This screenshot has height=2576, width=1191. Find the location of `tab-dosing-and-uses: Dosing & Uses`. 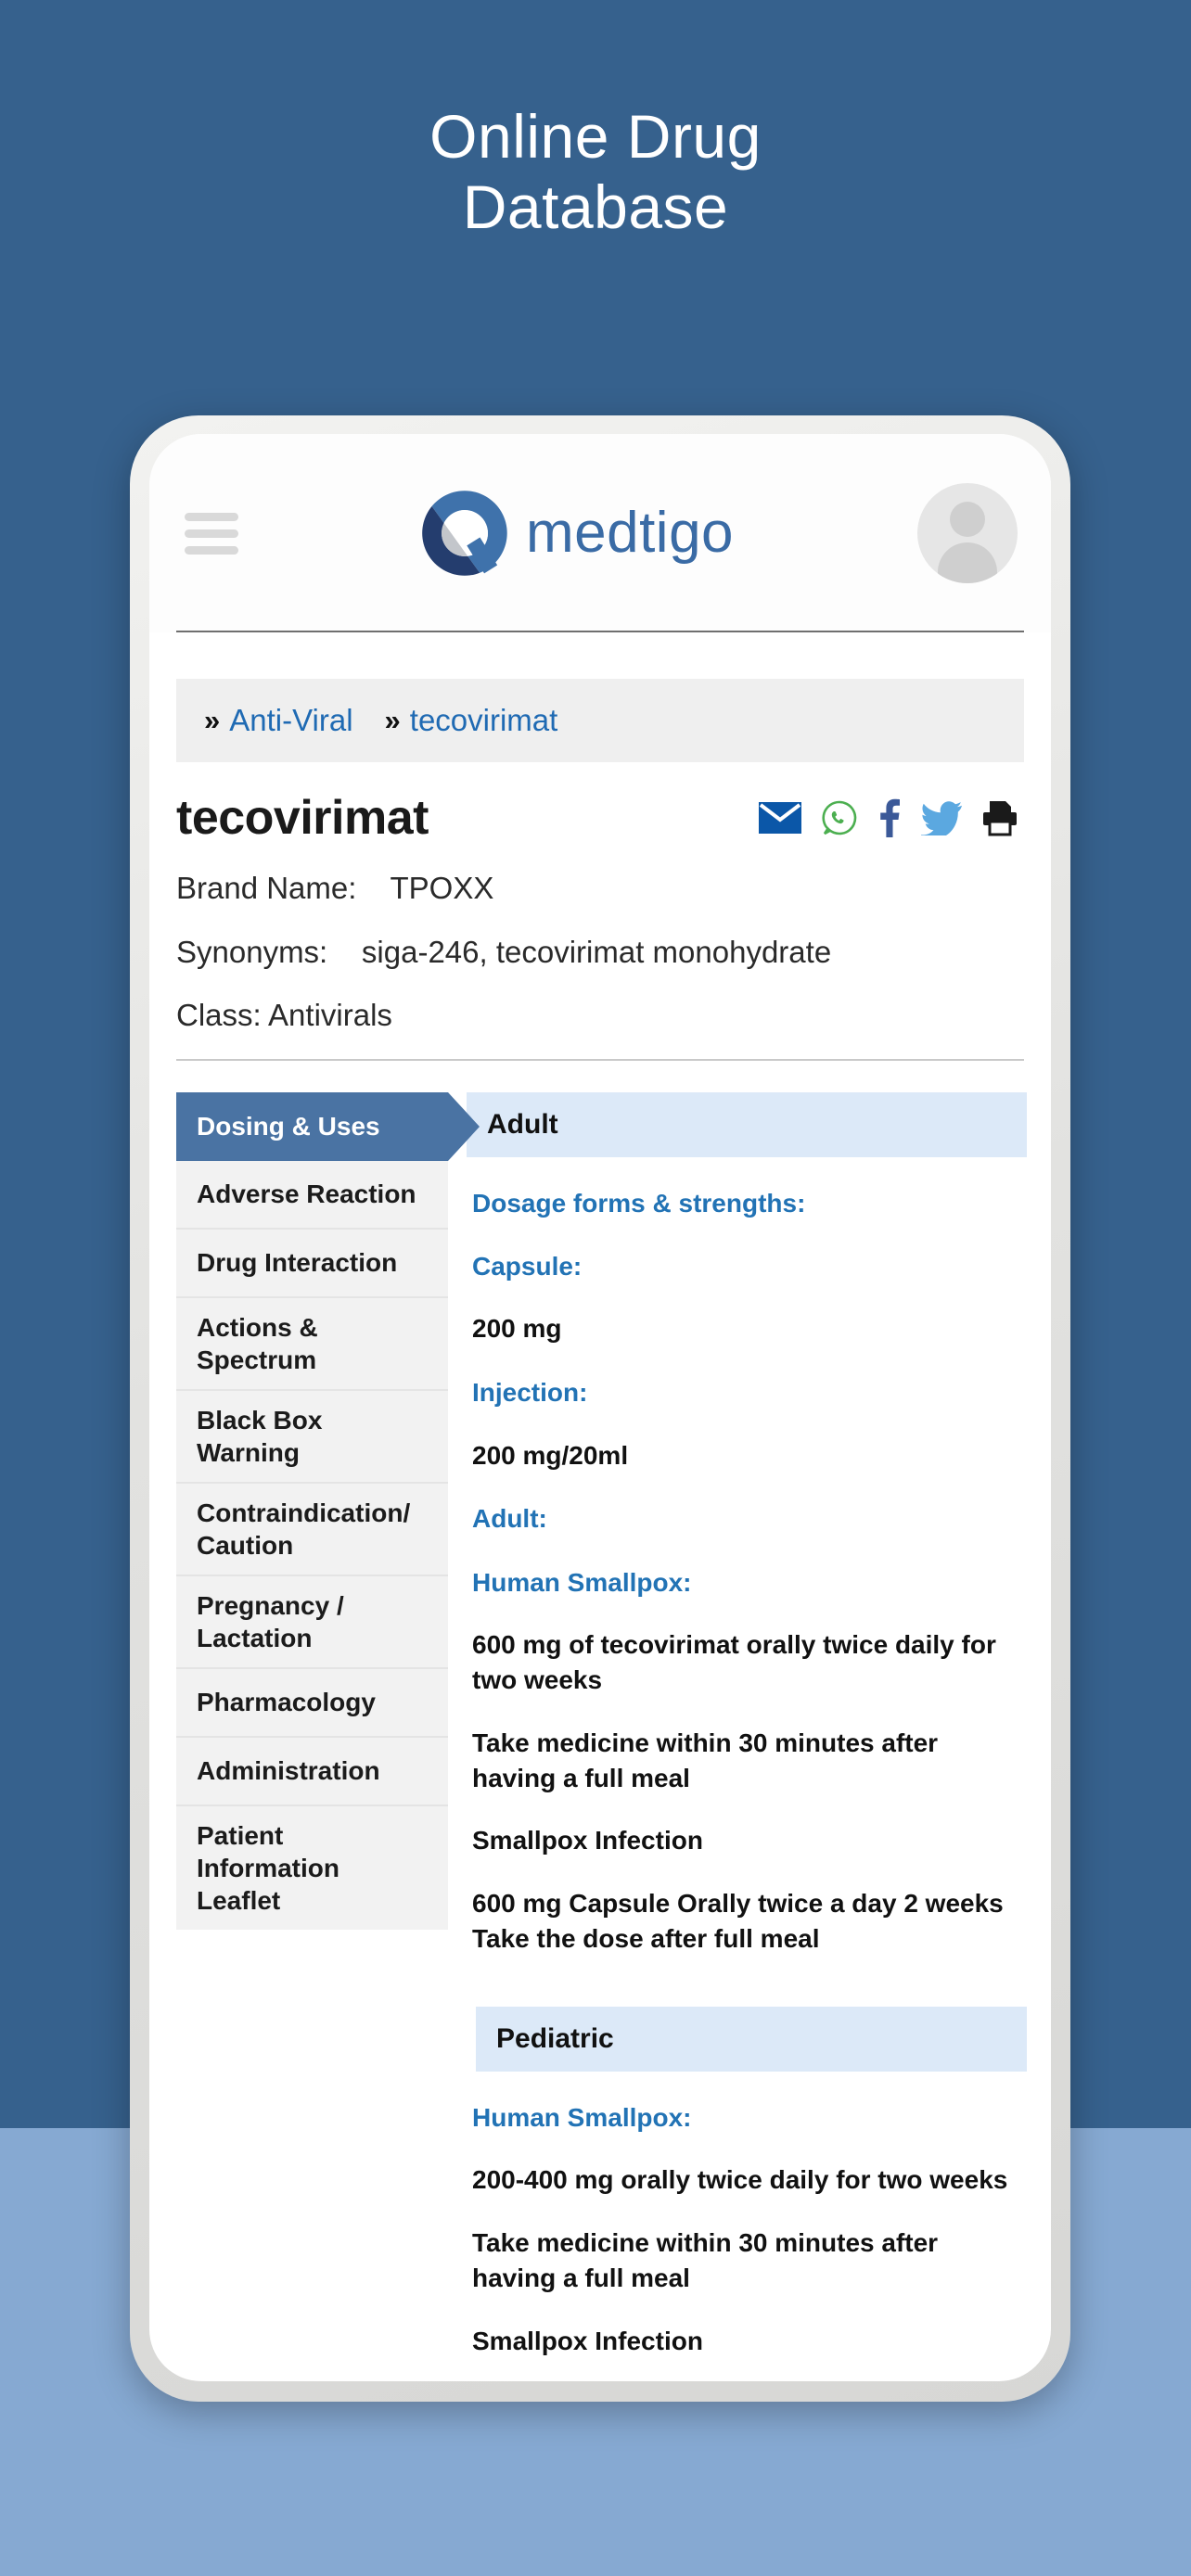

tab-dosing-and-uses: Dosing & Uses is located at coordinates (328, 1126).